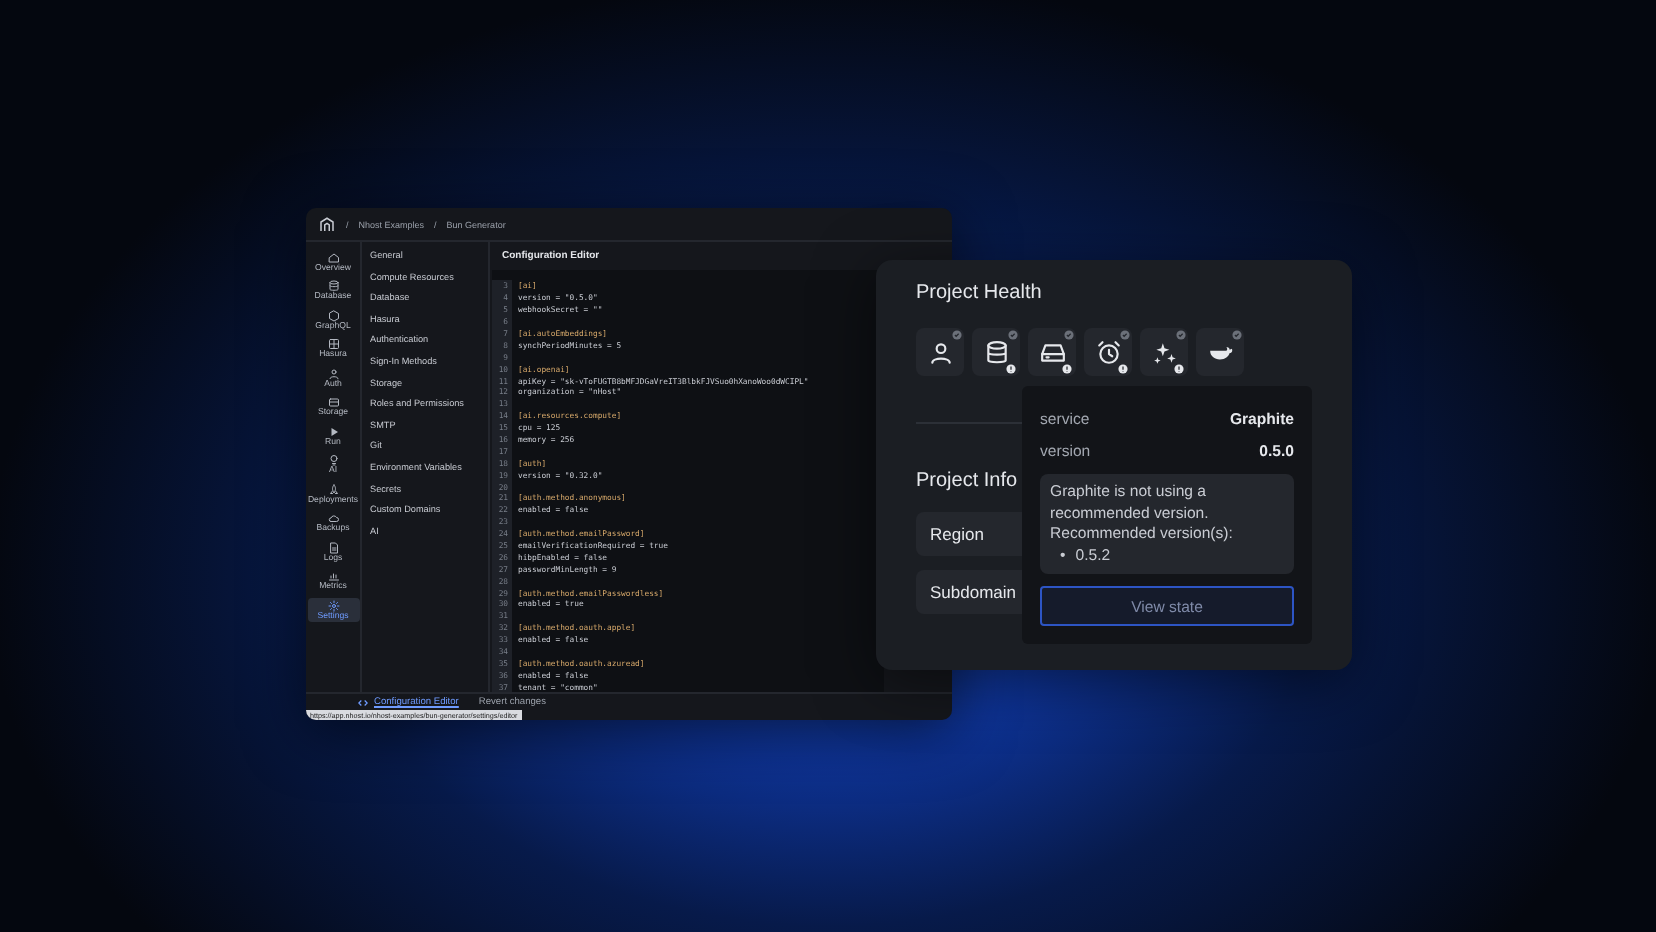 Image resolution: width=1656 pixels, height=932 pixels. What do you see at coordinates (969, 592) in the screenshot?
I see `info-row: Subdomain` at bounding box center [969, 592].